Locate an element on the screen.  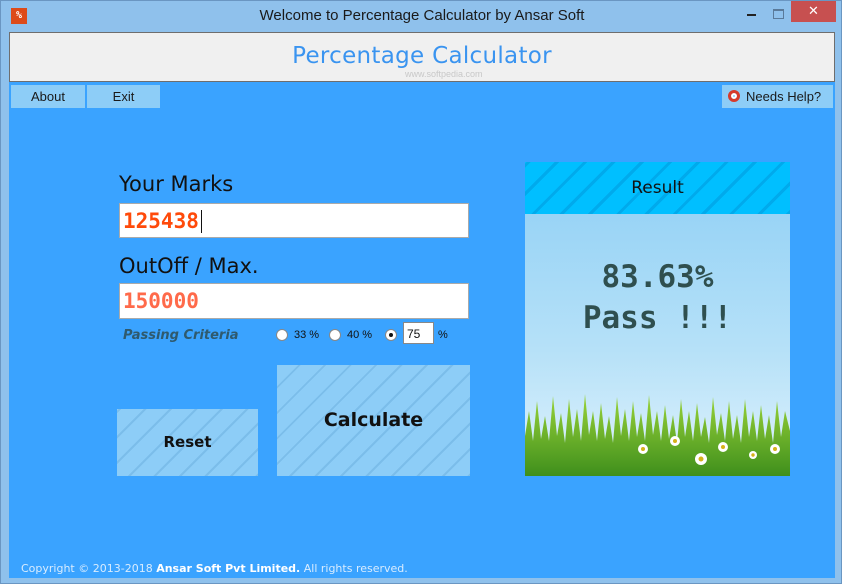
needs-help-label: Needs Help? is located at coordinates (784, 96).